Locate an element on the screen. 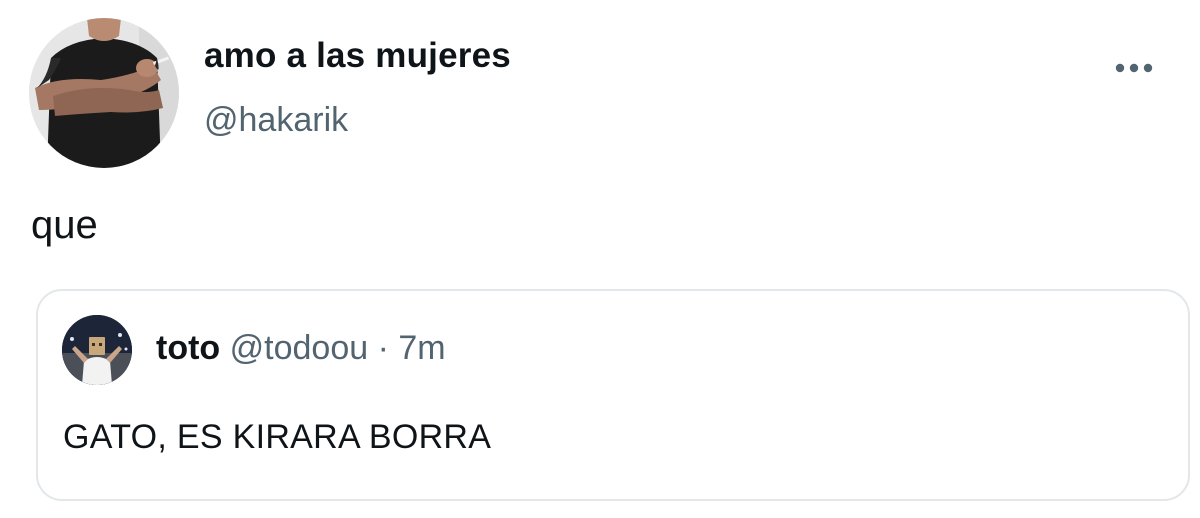 The height and width of the screenshot is (518, 1200). more-options-button is located at coordinates (1134, 68).